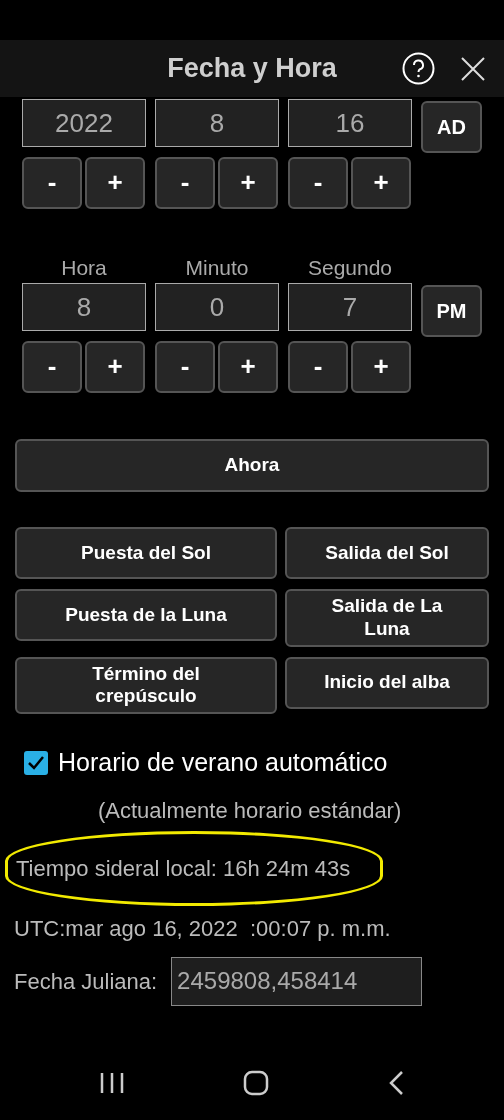 This screenshot has width=504, height=1120. What do you see at coordinates (84, 267) in the screenshot?
I see `field-label: Hora` at bounding box center [84, 267].